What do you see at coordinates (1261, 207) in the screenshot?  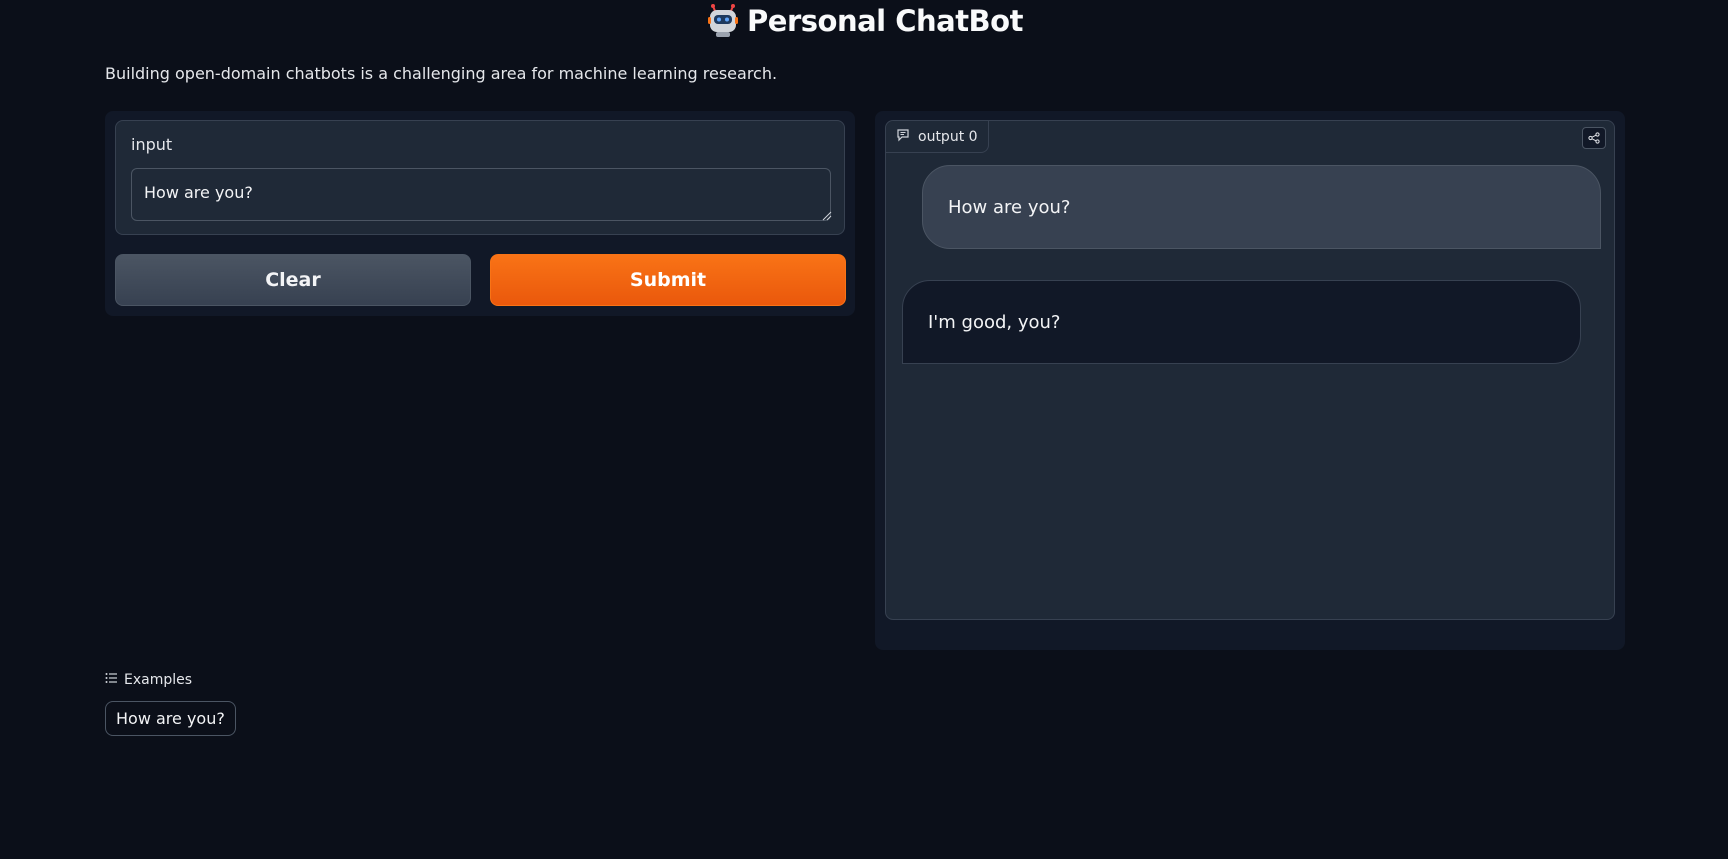 I see `user-message: How are you?` at bounding box center [1261, 207].